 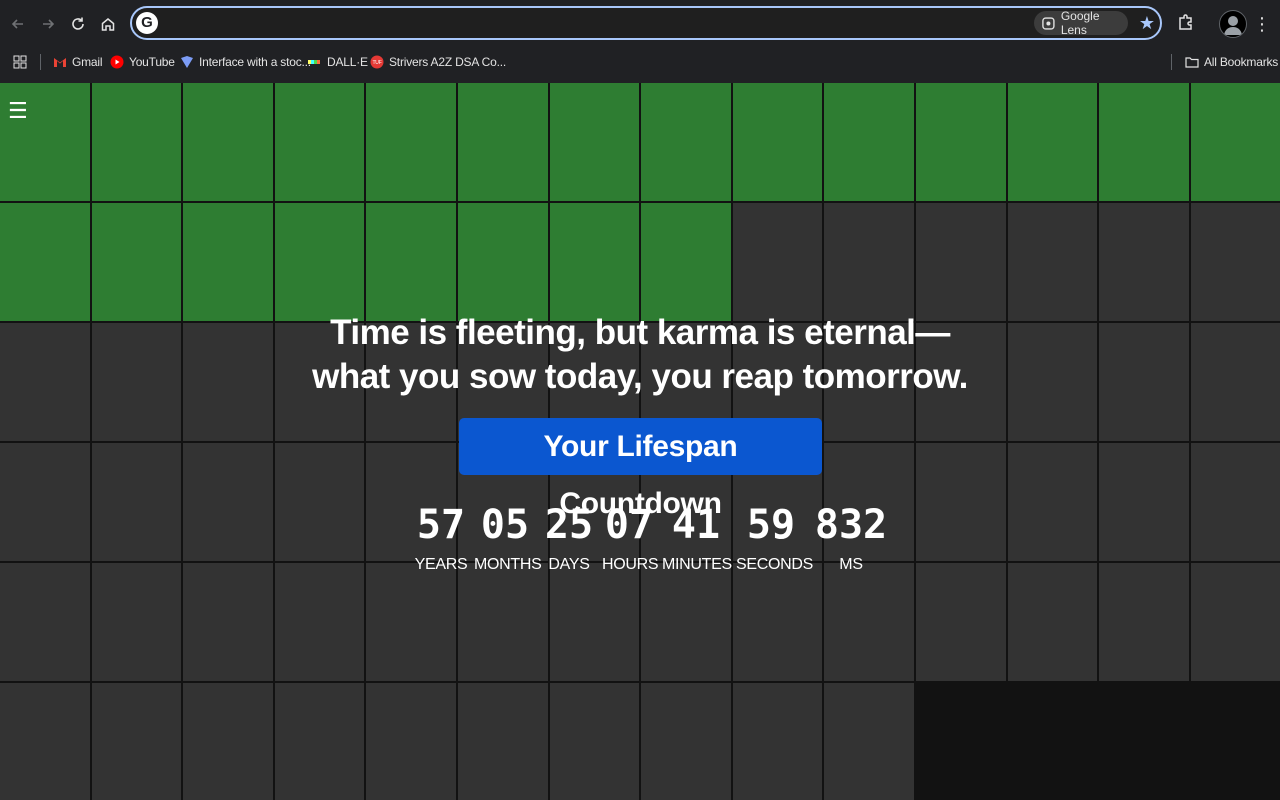 What do you see at coordinates (629, 525) in the screenshot?
I see `countdown-value: 07` at bounding box center [629, 525].